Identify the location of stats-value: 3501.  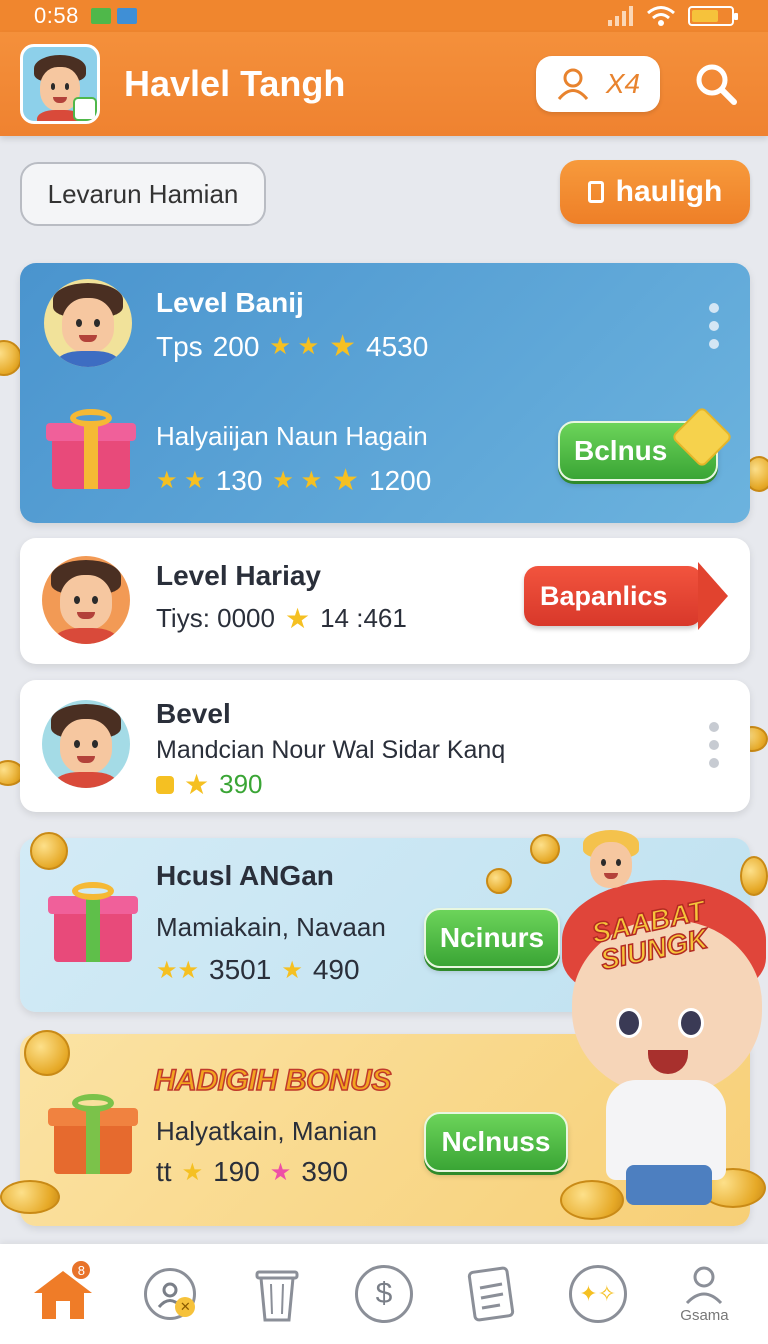
(240, 969).